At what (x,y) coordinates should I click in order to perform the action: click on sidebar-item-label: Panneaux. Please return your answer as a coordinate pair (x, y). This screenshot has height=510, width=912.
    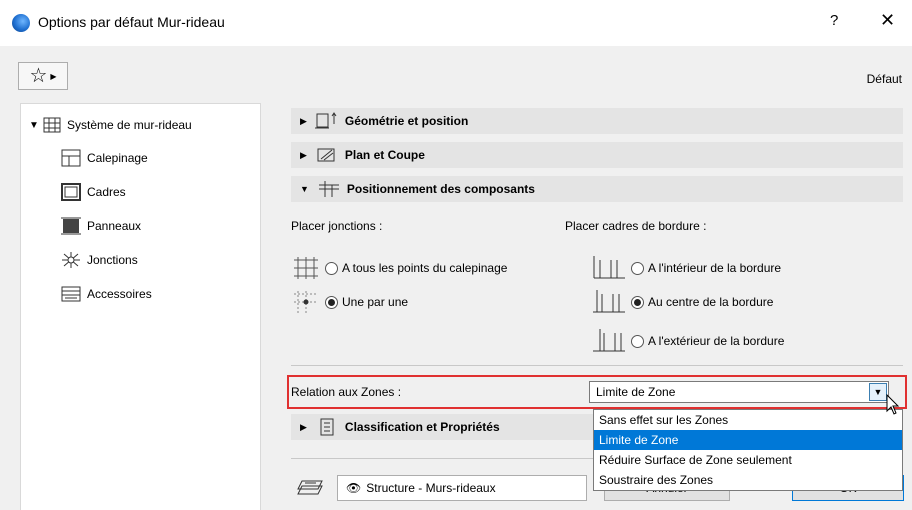
    Looking at the image, I should click on (114, 226).